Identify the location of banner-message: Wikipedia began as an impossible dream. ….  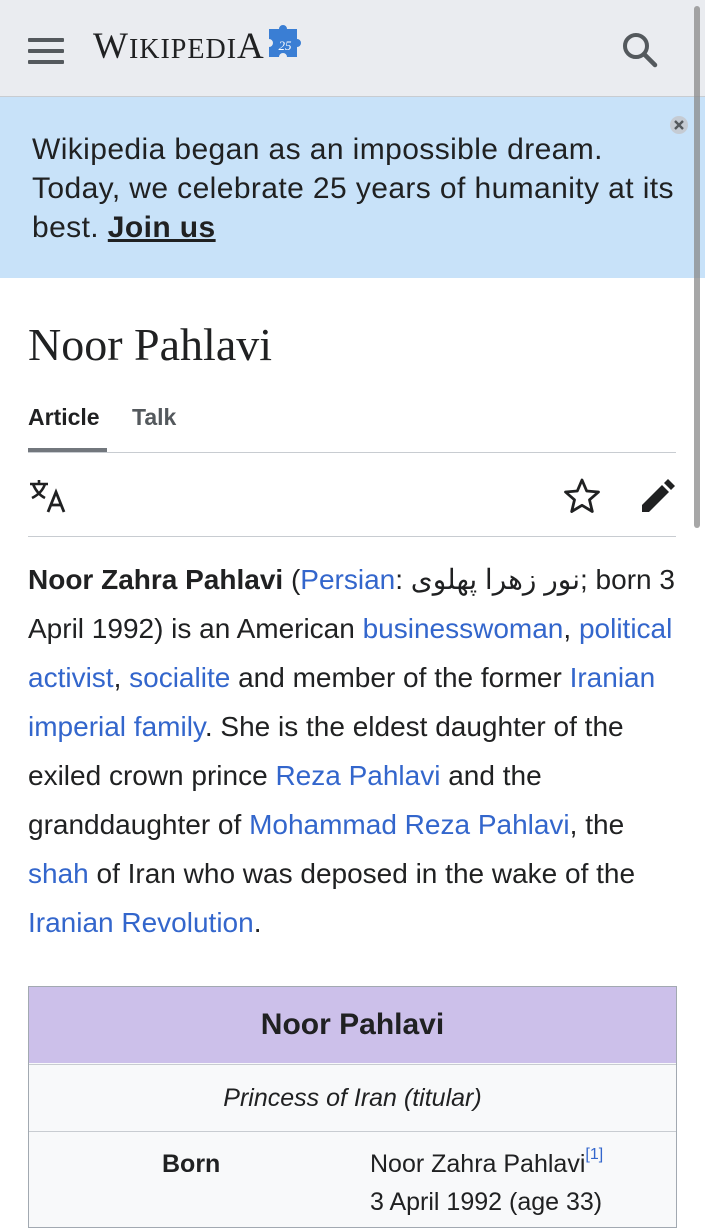
(353, 188).